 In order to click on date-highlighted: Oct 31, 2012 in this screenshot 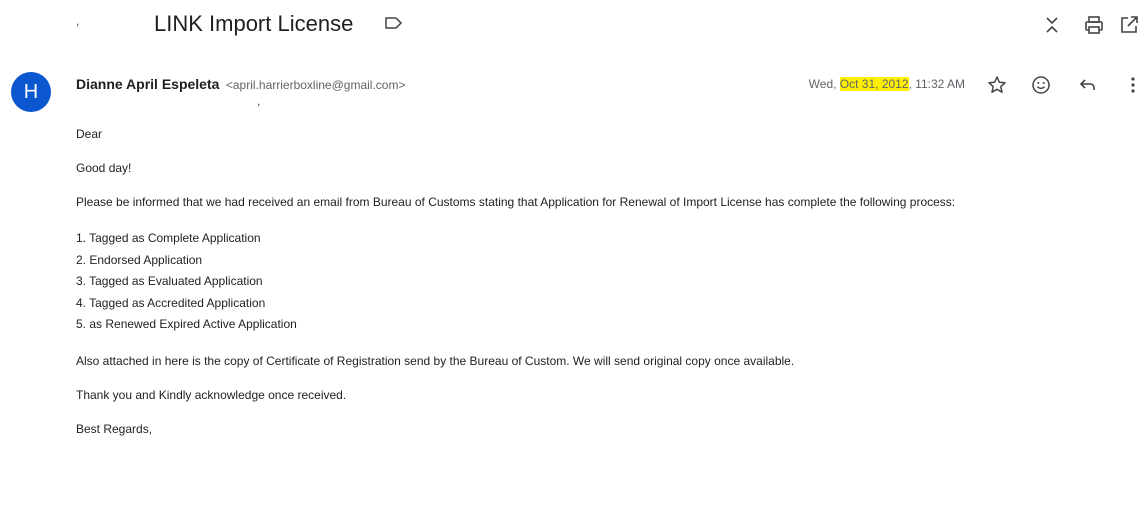, I will do `click(874, 84)`.